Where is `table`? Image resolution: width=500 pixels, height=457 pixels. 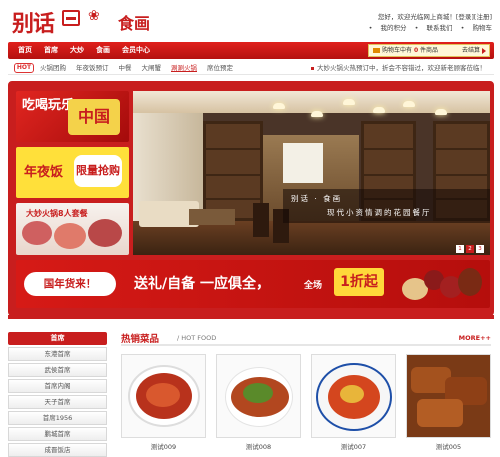 table is located at coordinates (212, 217).